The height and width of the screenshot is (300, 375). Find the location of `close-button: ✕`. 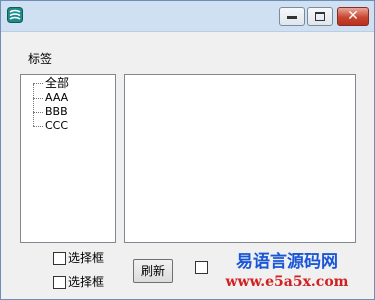

close-button: ✕ is located at coordinates (353, 16).